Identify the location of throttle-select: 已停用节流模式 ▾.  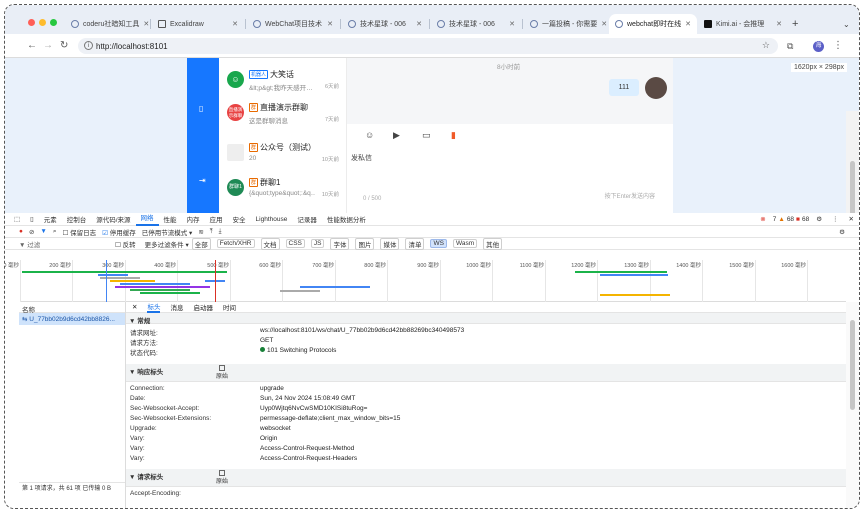
(167, 232).